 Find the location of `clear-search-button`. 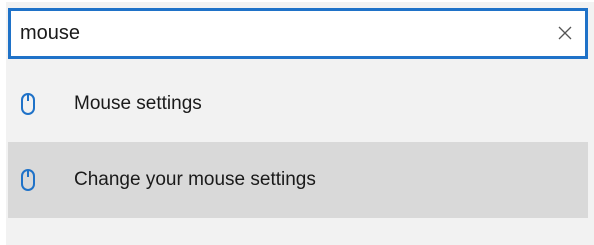

clear-search-button is located at coordinates (565, 33).